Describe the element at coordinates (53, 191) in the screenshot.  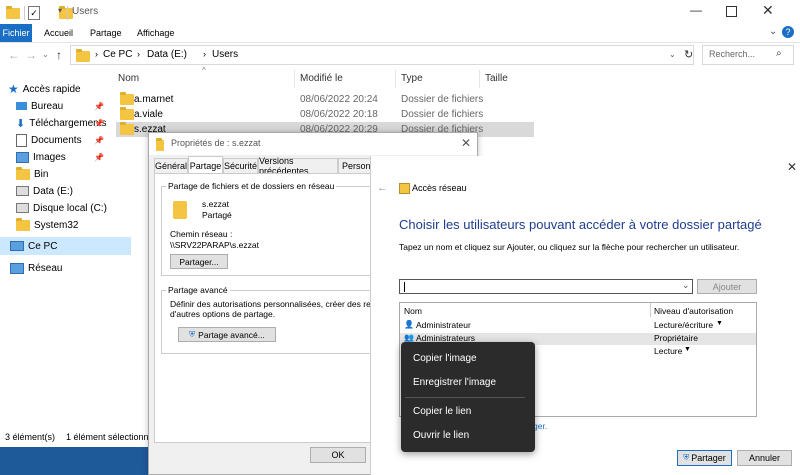
I see `sidebar-item-label: Data (E:)` at that location.